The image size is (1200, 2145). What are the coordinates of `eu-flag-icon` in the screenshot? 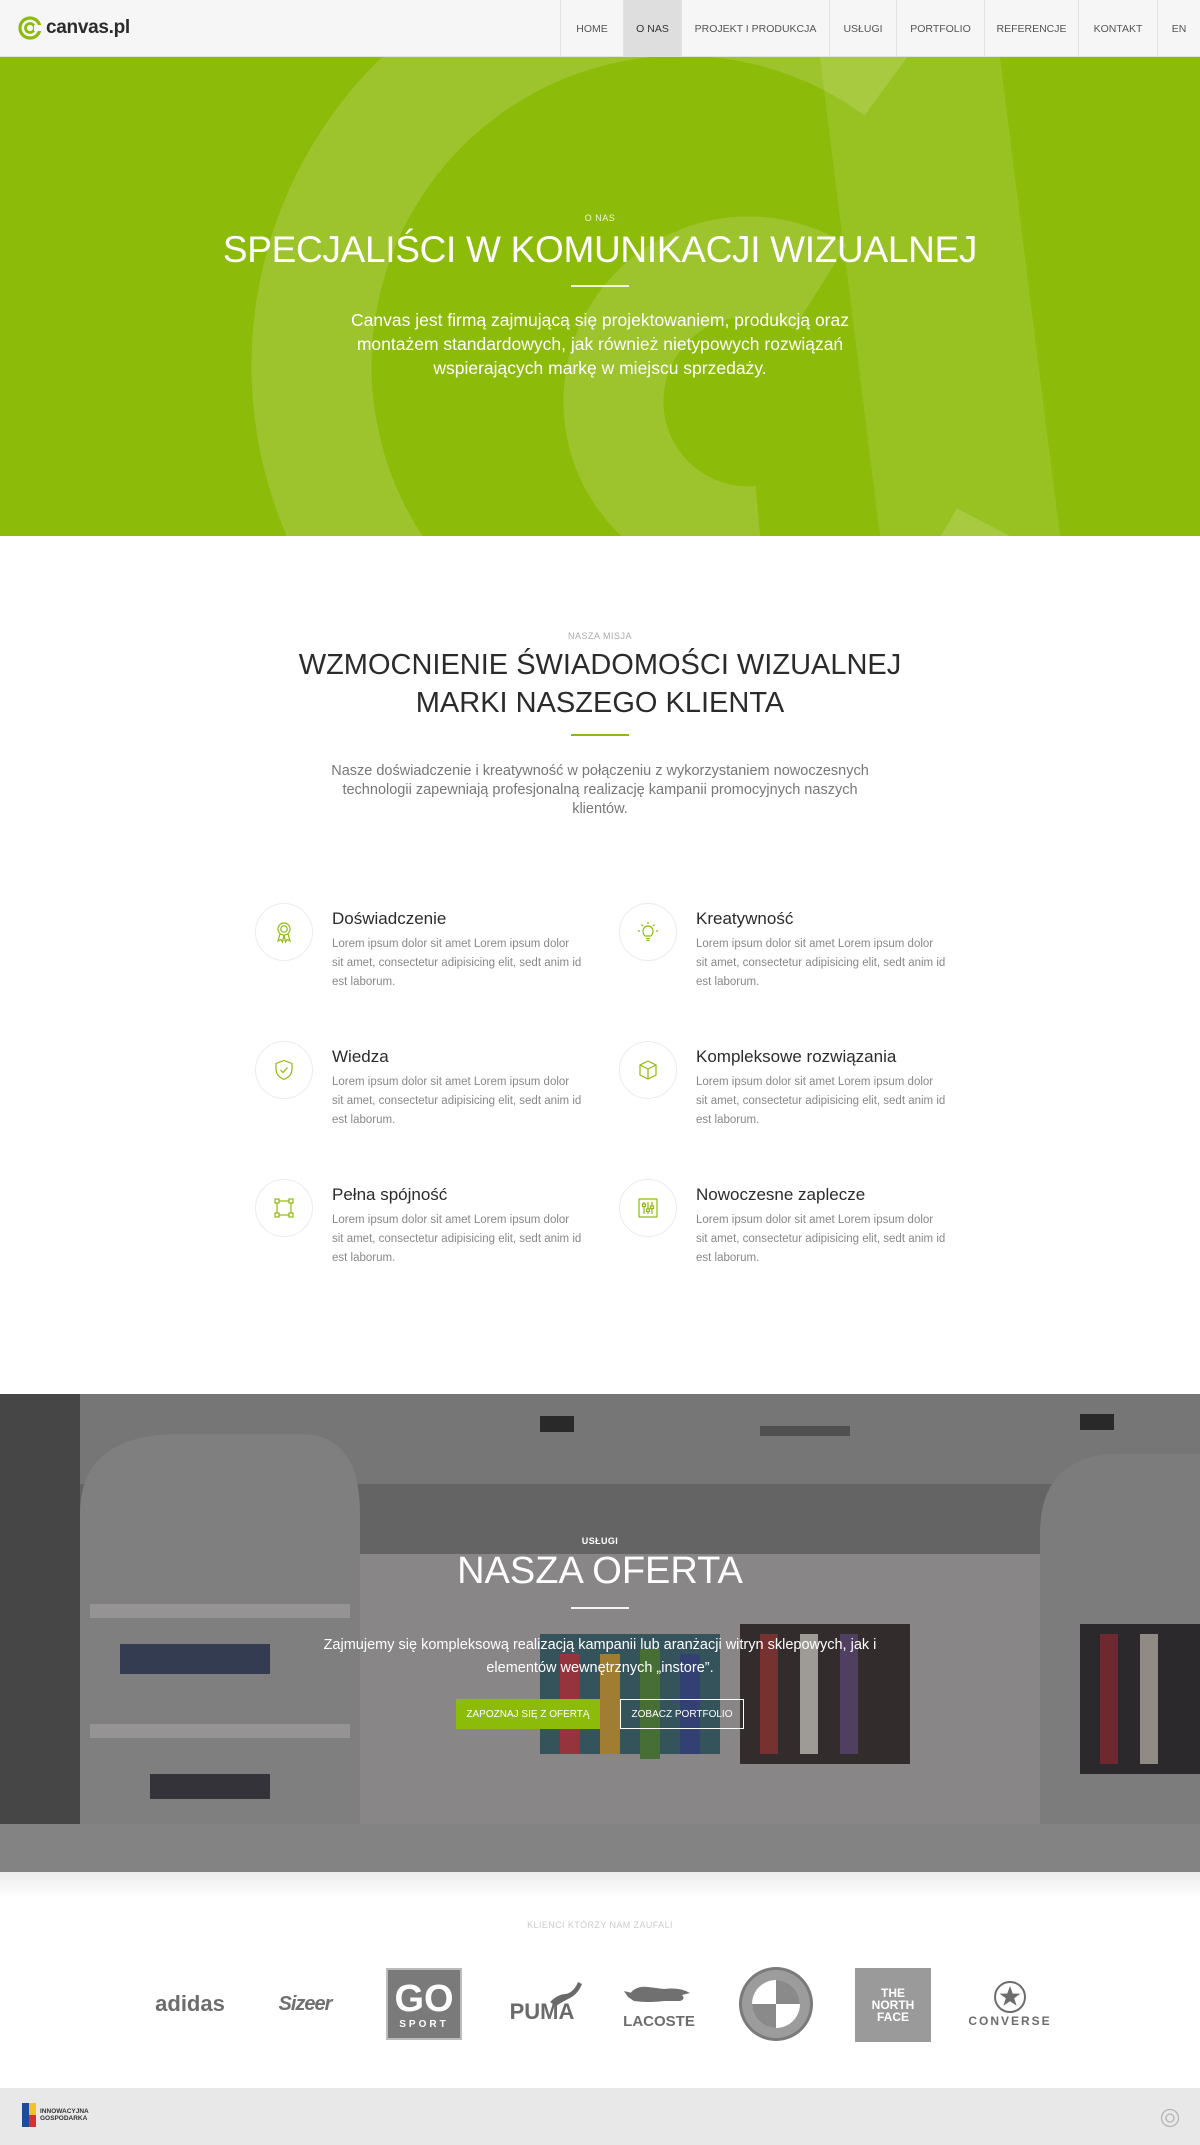 It's located at (29, 2115).